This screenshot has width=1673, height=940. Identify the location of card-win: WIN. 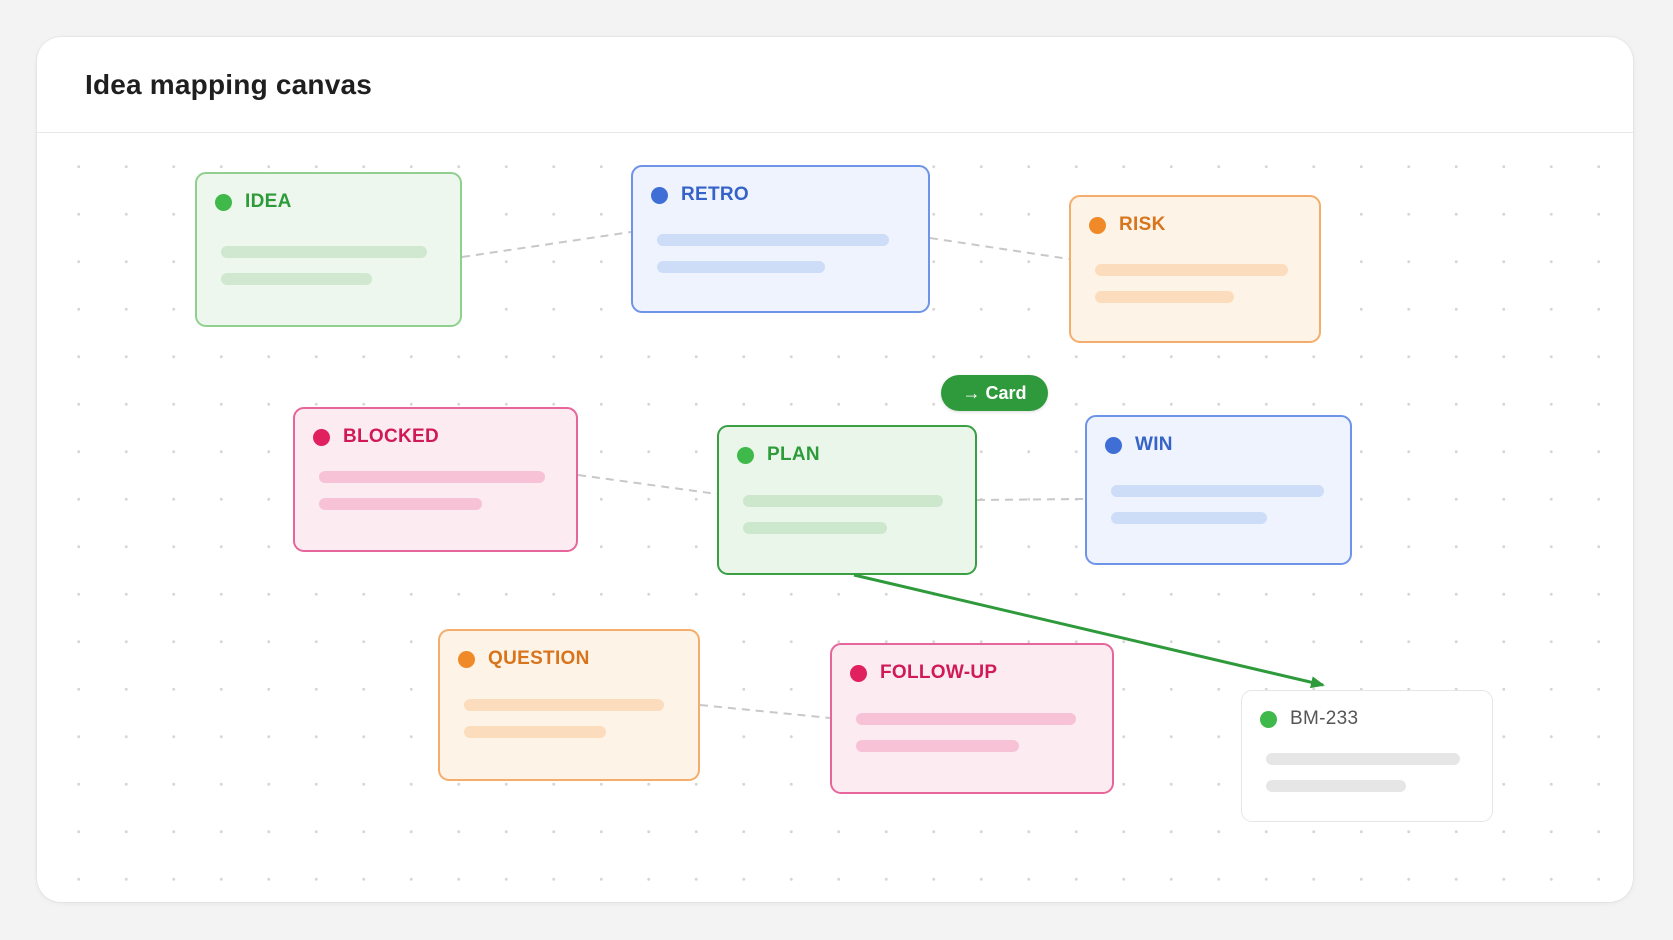
(1218, 490).